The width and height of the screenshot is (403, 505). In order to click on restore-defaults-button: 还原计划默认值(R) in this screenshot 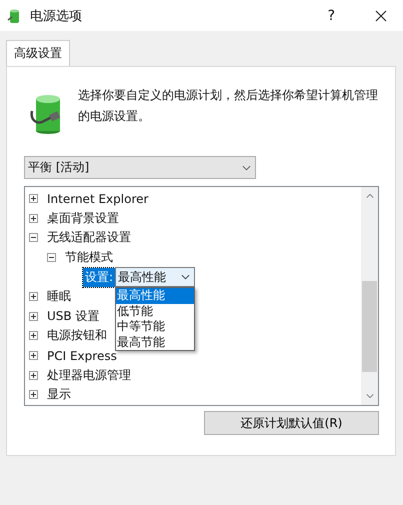, I will do `click(291, 423)`.